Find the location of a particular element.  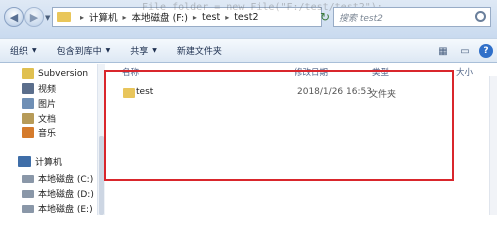

sidebar-item-drive-e: 本地磁盘 (E:) is located at coordinates (57, 208).